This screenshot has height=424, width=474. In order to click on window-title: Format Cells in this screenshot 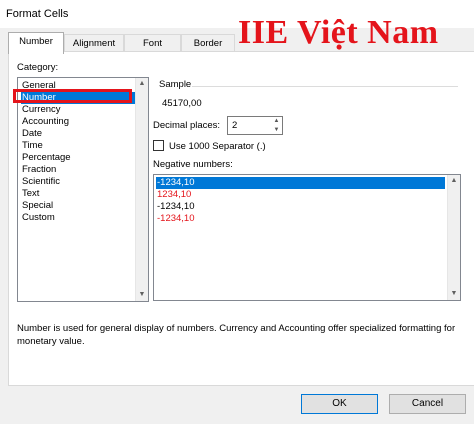, I will do `click(37, 14)`.